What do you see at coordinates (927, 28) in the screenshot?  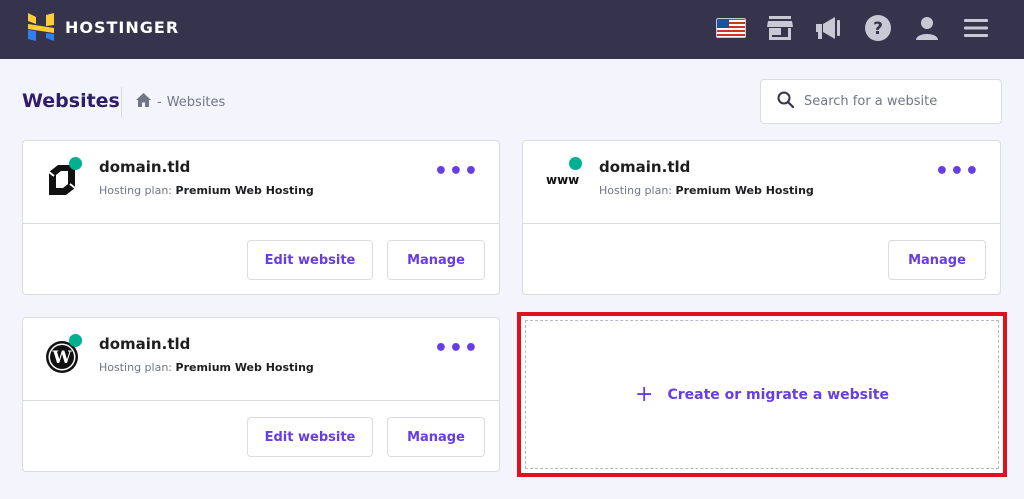 I see `user-icon` at bounding box center [927, 28].